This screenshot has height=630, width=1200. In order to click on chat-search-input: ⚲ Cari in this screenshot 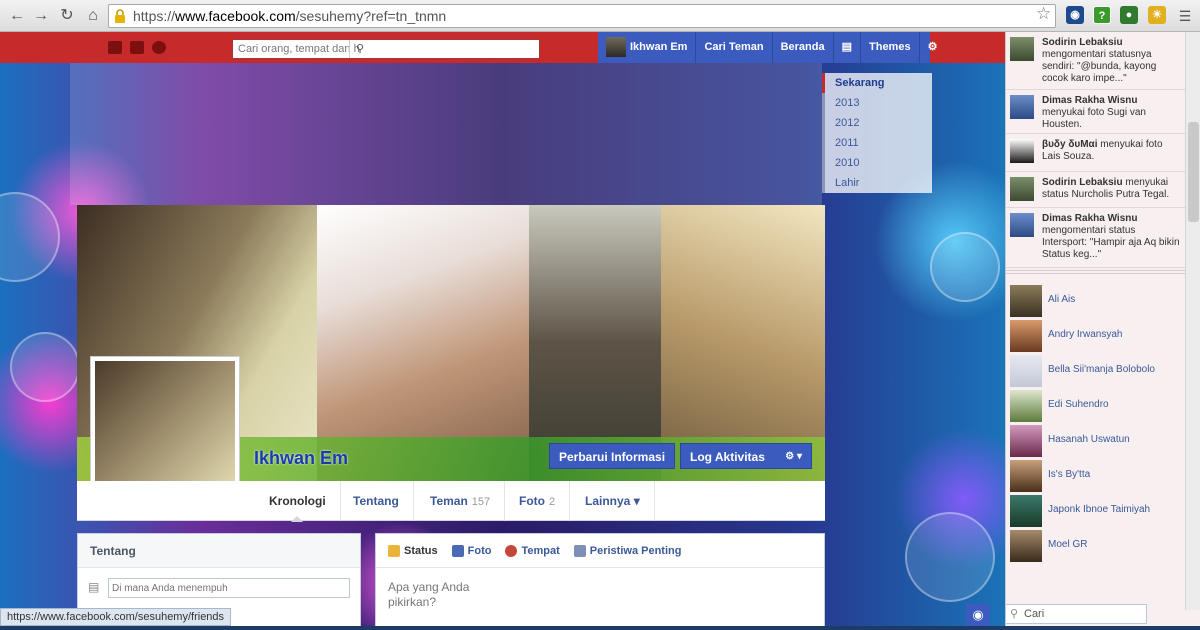, I will do `click(1076, 614)`.